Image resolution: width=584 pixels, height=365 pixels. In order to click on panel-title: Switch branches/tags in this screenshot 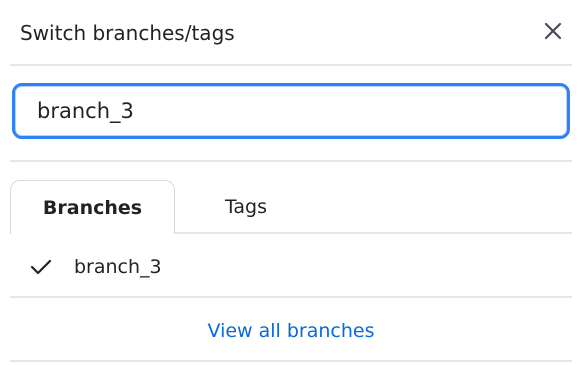, I will do `click(127, 33)`.